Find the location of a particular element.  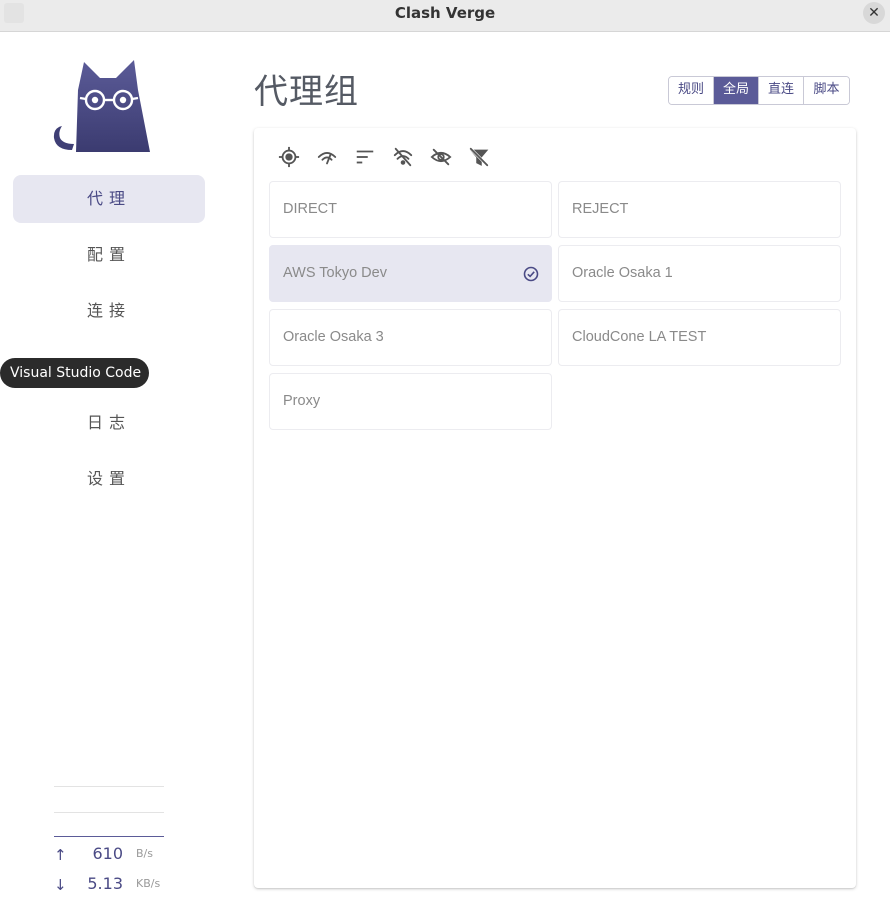

proxy-name: Oracle Osaka 3 is located at coordinates (333, 337).